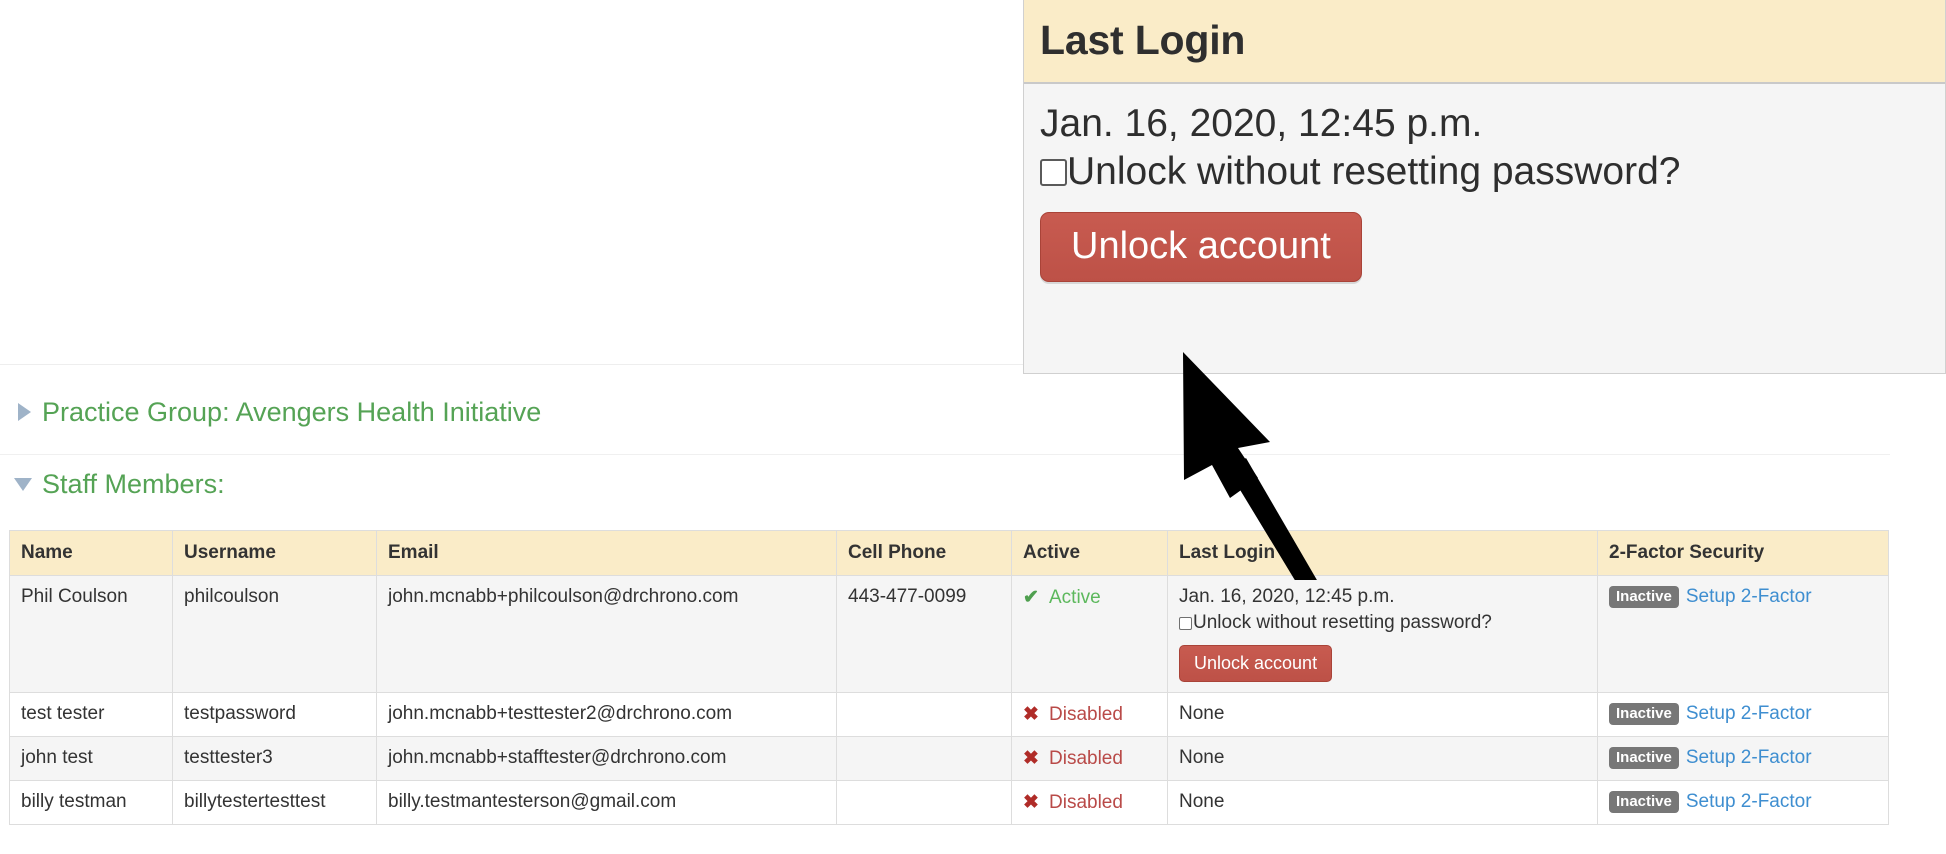  What do you see at coordinates (91, 758) in the screenshot?
I see `cell-name: john test` at bounding box center [91, 758].